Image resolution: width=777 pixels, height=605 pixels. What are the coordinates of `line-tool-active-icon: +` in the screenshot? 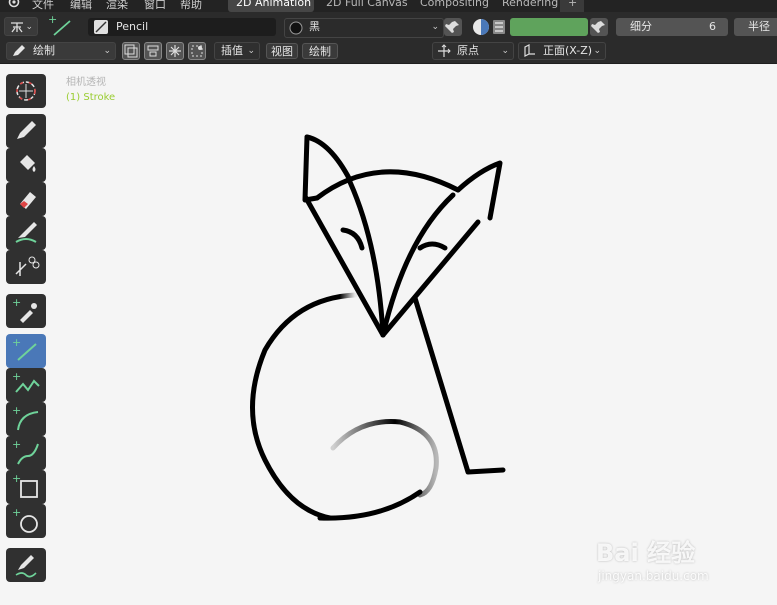 It's located at (61, 27).